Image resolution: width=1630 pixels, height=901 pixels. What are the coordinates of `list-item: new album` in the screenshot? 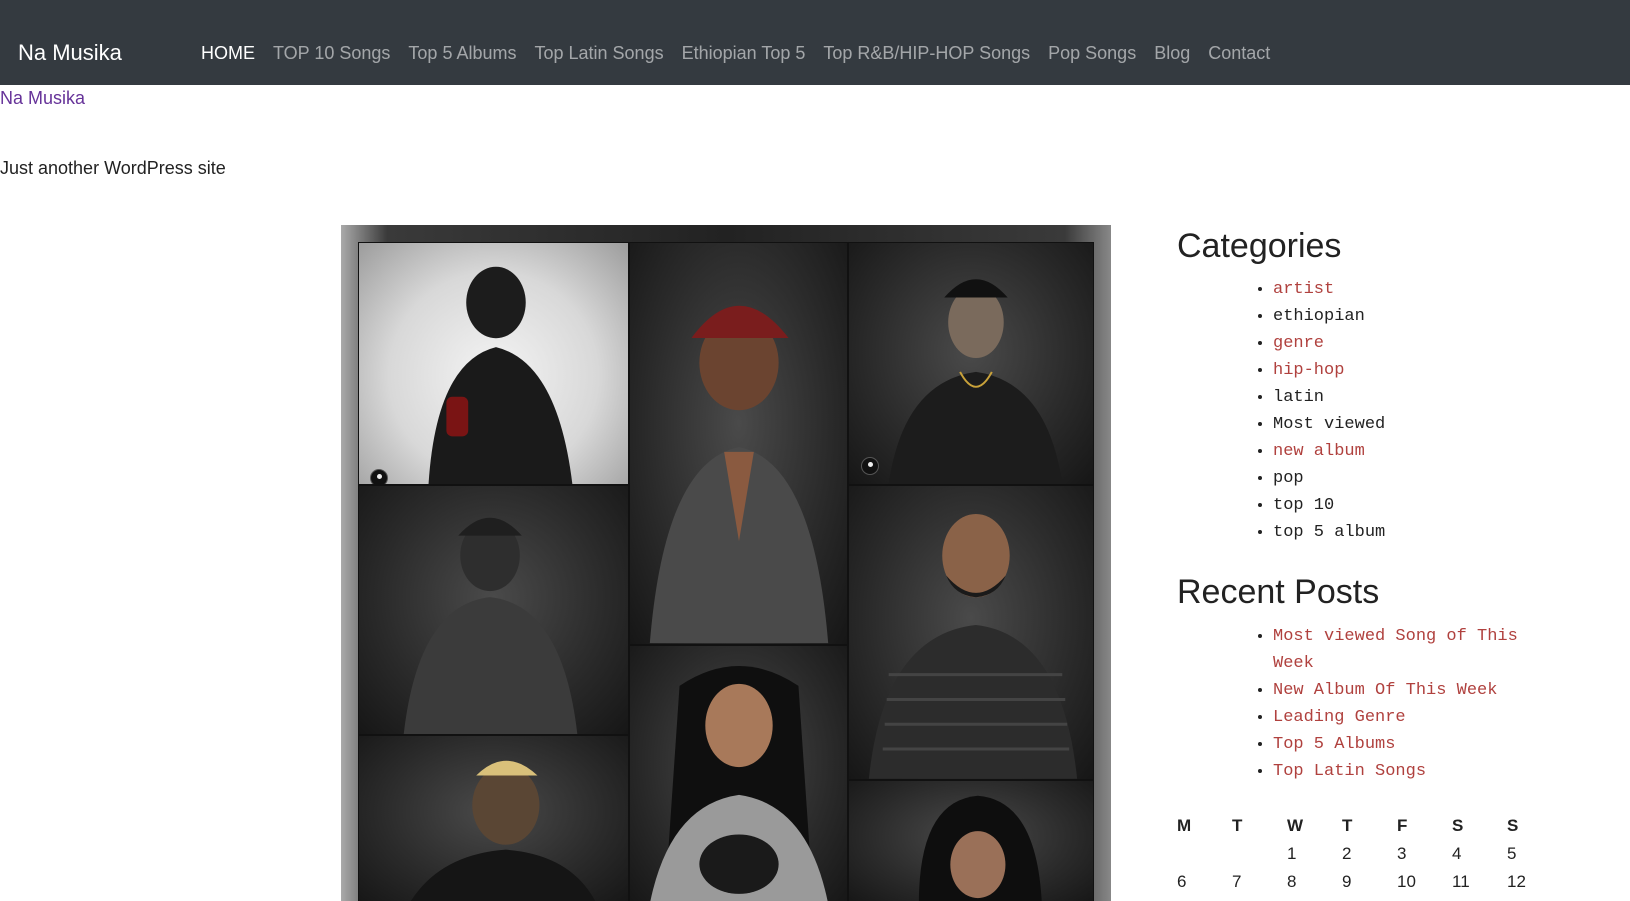 It's located at (1329, 451).